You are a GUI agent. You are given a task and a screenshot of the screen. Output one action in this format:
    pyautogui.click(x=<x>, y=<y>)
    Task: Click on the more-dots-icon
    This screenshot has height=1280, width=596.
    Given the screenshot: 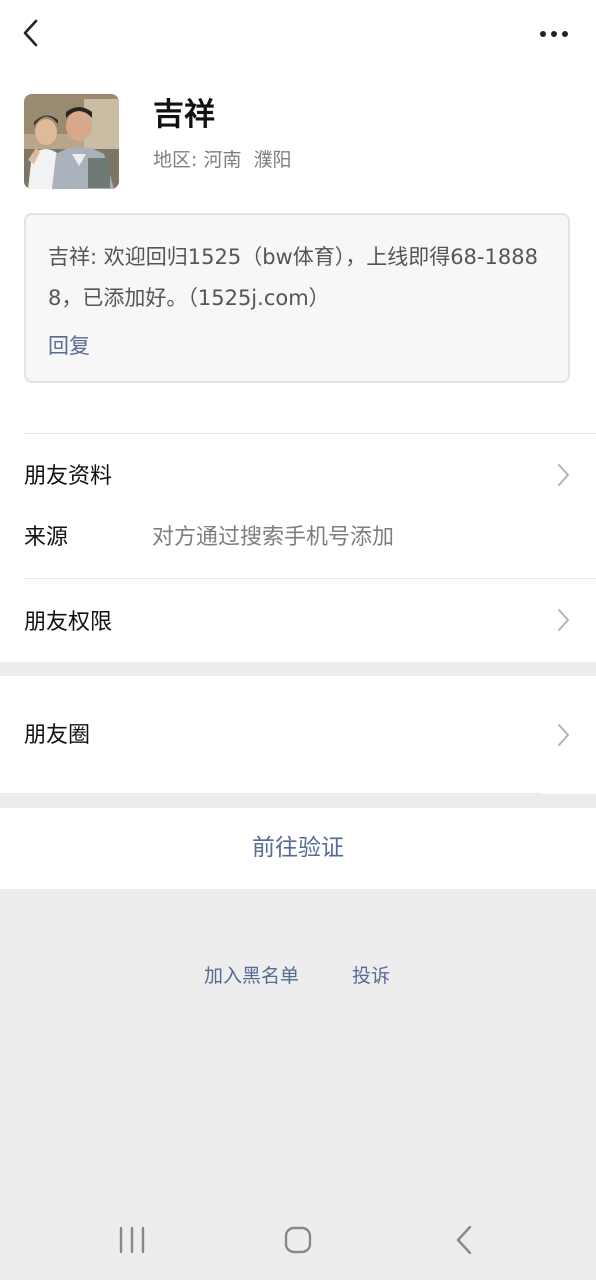 What is the action you would take?
    pyautogui.click(x=554, y=34)
    